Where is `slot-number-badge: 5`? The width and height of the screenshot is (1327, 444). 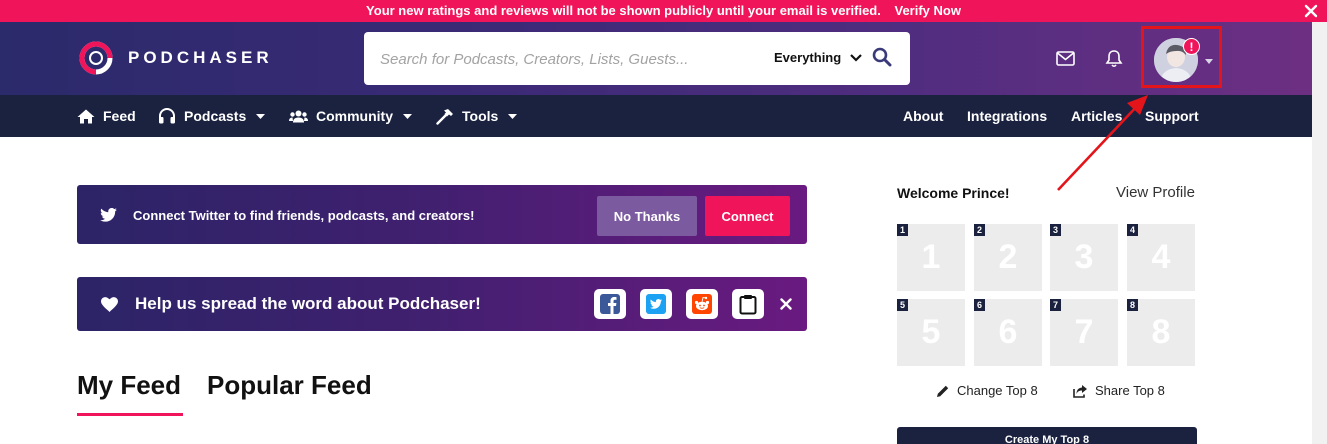 slot-number-badge: 5 is located at coordinates (902, 305).